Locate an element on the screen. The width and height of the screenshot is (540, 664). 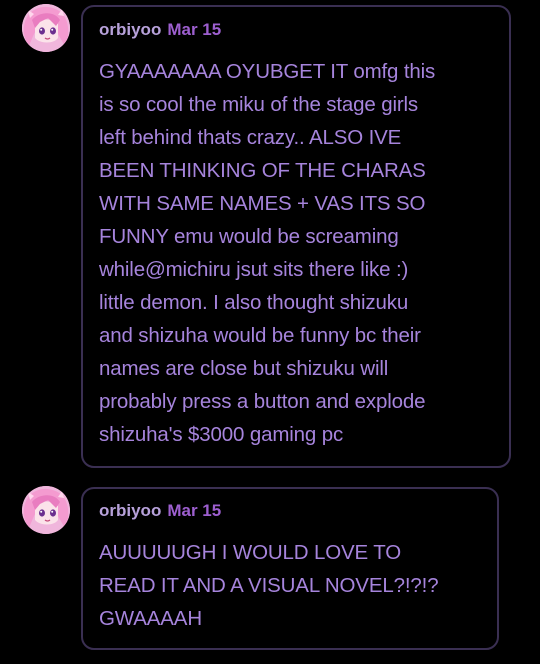
comment-line: READ IT AND A VISUAL NOVEL?!?!? is located at coordinates (269, 585).